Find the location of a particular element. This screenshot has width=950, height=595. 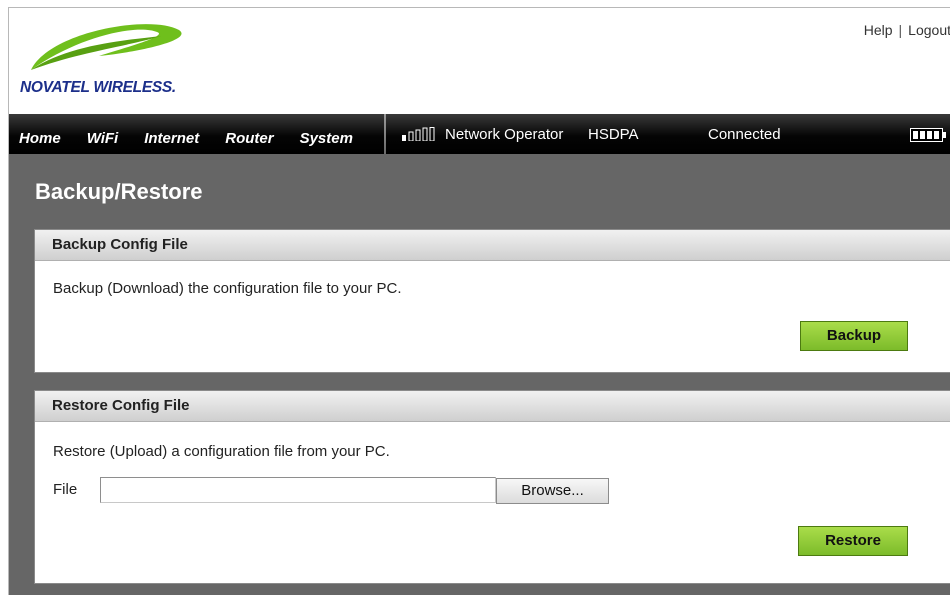

restore-panel-heading: Restore Config File is located at coordinates (492, 406).